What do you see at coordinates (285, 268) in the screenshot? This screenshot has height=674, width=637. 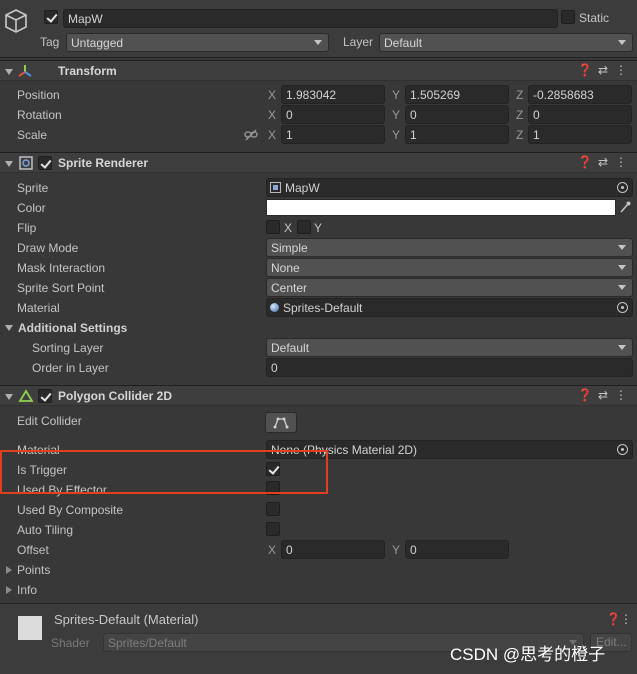 I see `mask-interaction-value: None` at bounding box center [285, 268].